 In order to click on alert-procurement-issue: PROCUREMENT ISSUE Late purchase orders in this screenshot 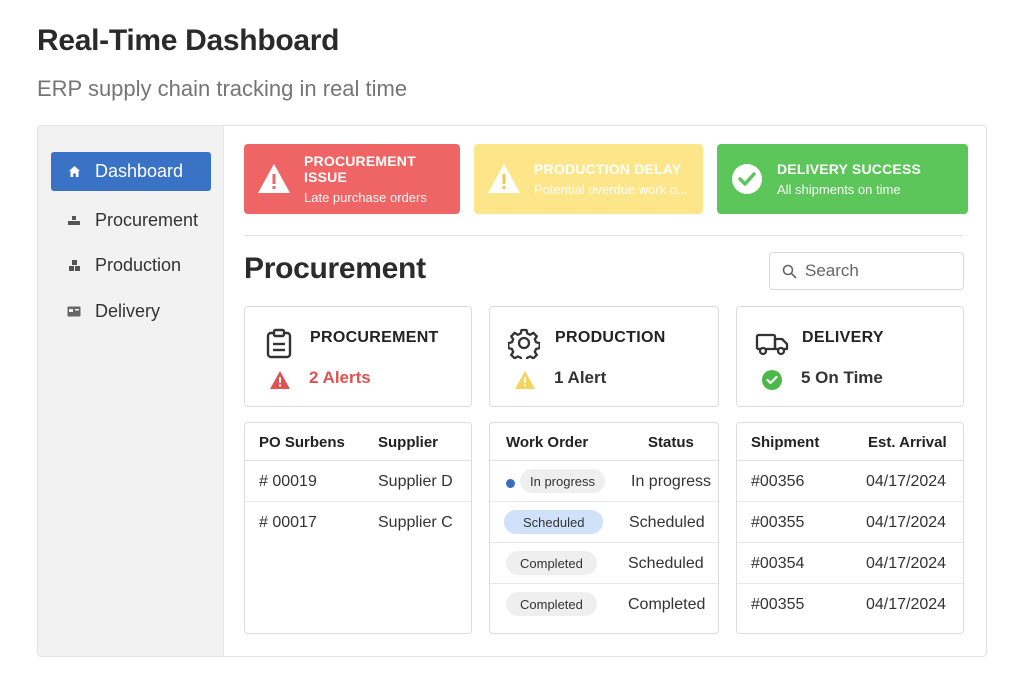, I will do `click(352, 179)`.